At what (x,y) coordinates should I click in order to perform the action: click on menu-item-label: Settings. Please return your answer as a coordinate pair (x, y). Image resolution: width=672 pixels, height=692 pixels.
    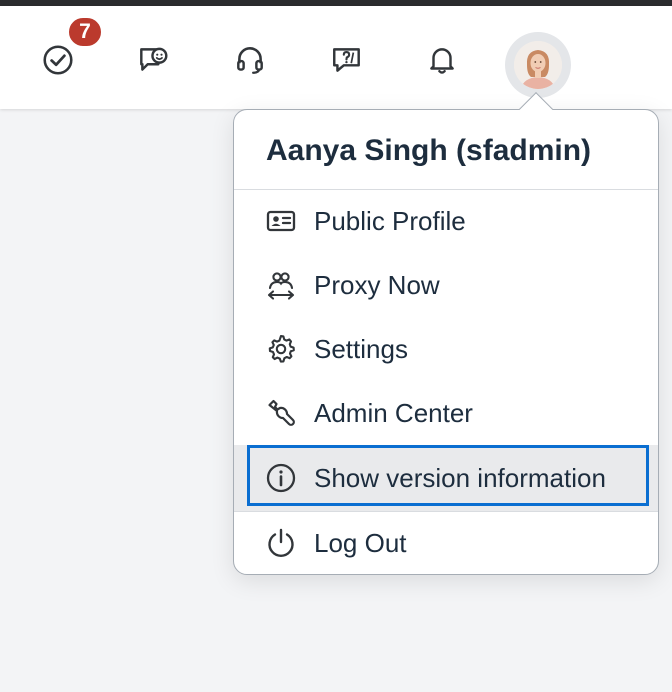
    Looking at the image, I should click on (361, 348).